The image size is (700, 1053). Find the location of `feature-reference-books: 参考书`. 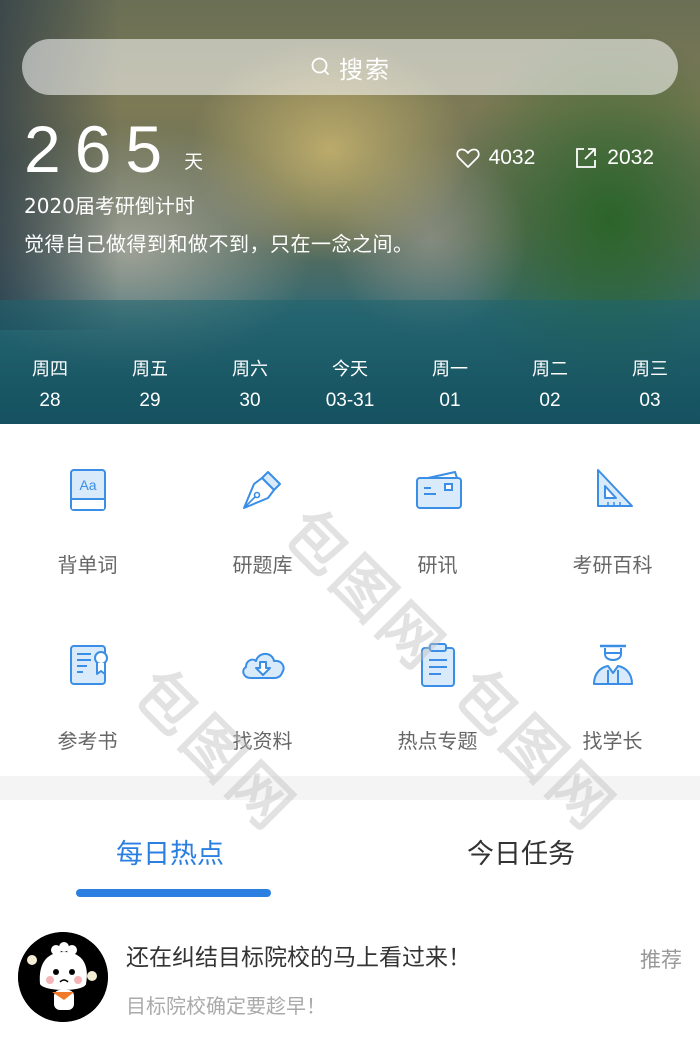

feature-reference-books: 参考书 is located at coordinates (87, 688).